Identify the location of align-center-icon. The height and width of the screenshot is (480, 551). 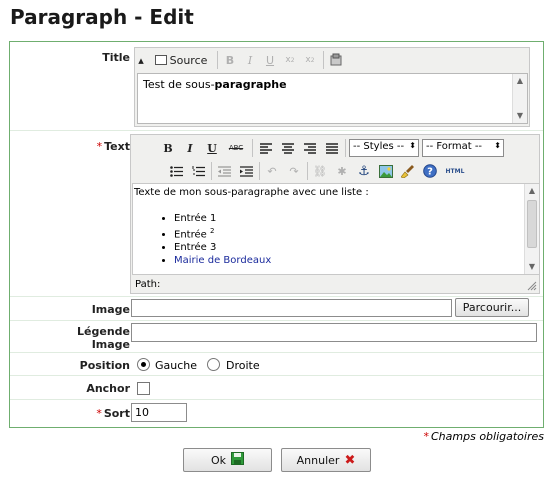
(288, 148).